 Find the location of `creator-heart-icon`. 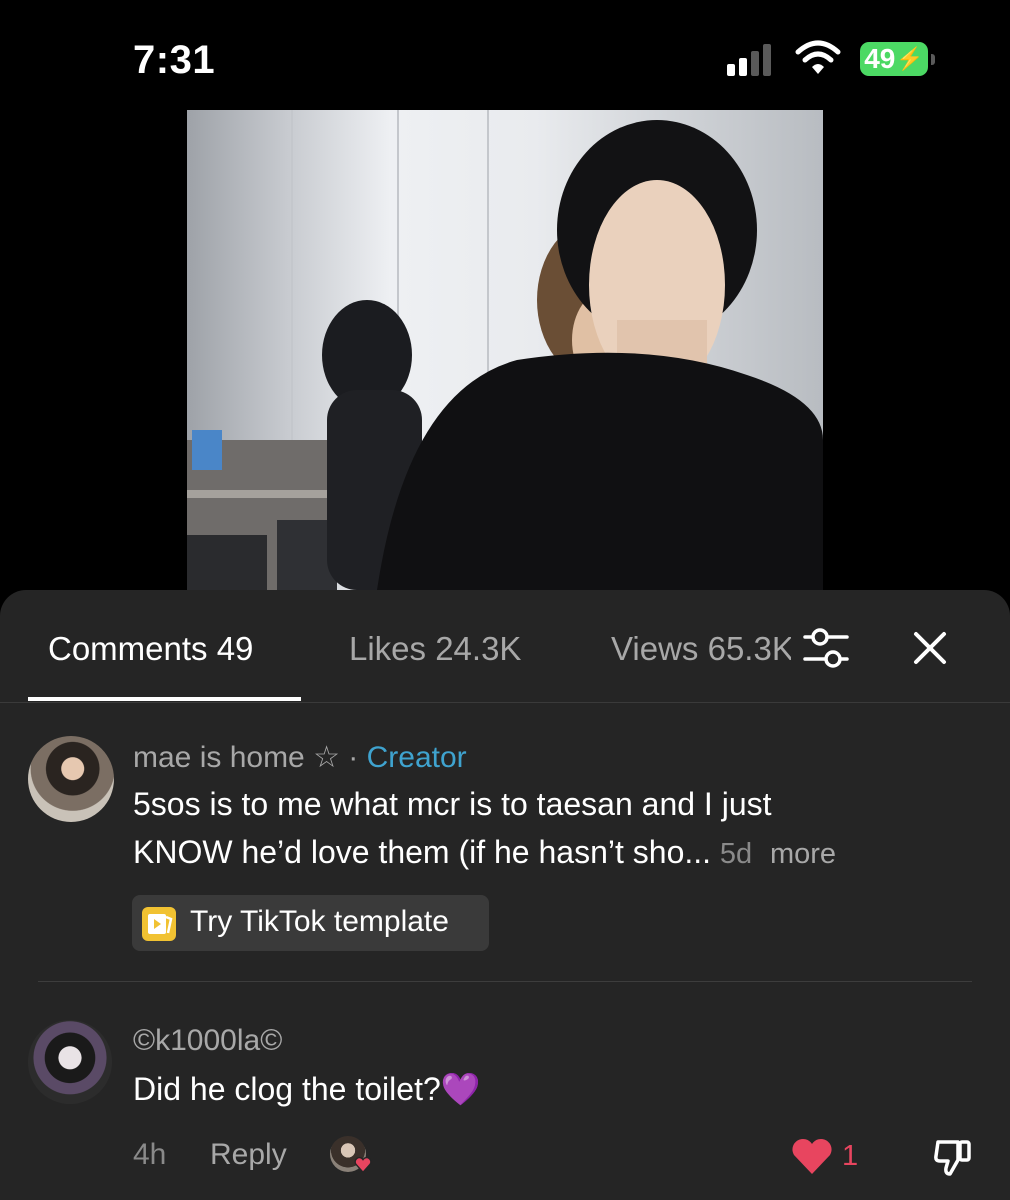

creator-heart-icon is located at coordinates (363, 1165).